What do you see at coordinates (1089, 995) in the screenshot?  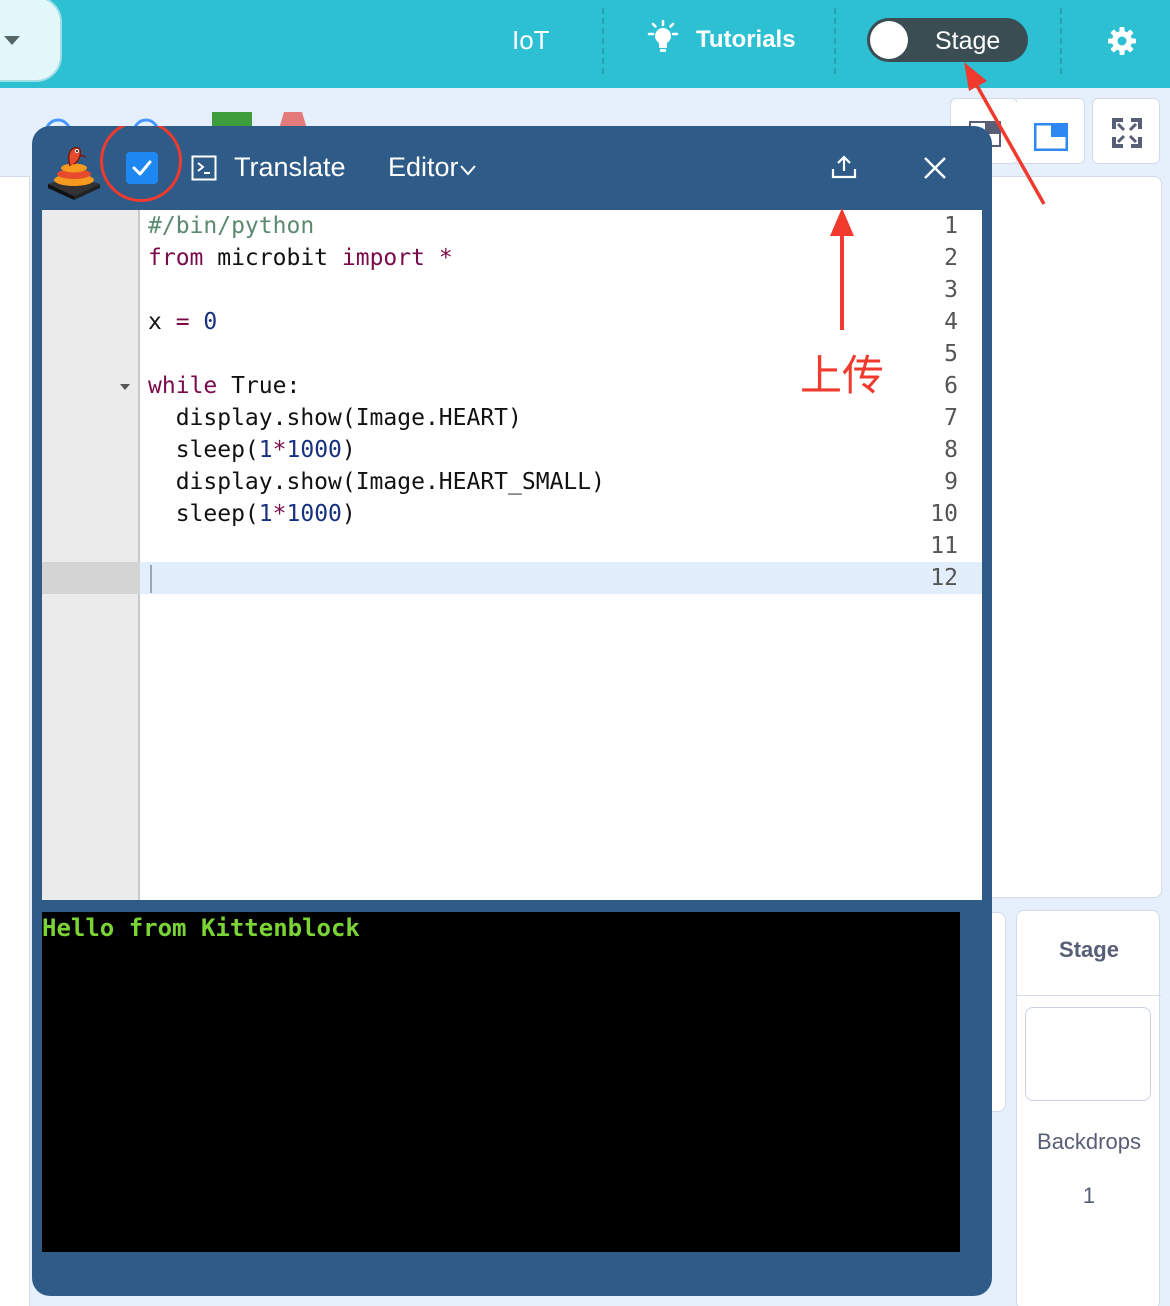 I see `divider` at bounding box center [1089, 995].